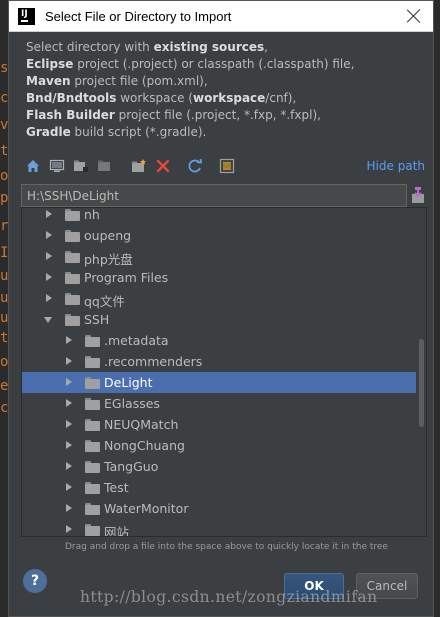 The width and height of the screenshot is (440, 617). What do you see at coordinates (414, 16) in the screenshot?
I see `close-button` at bounding box center [414, 16].